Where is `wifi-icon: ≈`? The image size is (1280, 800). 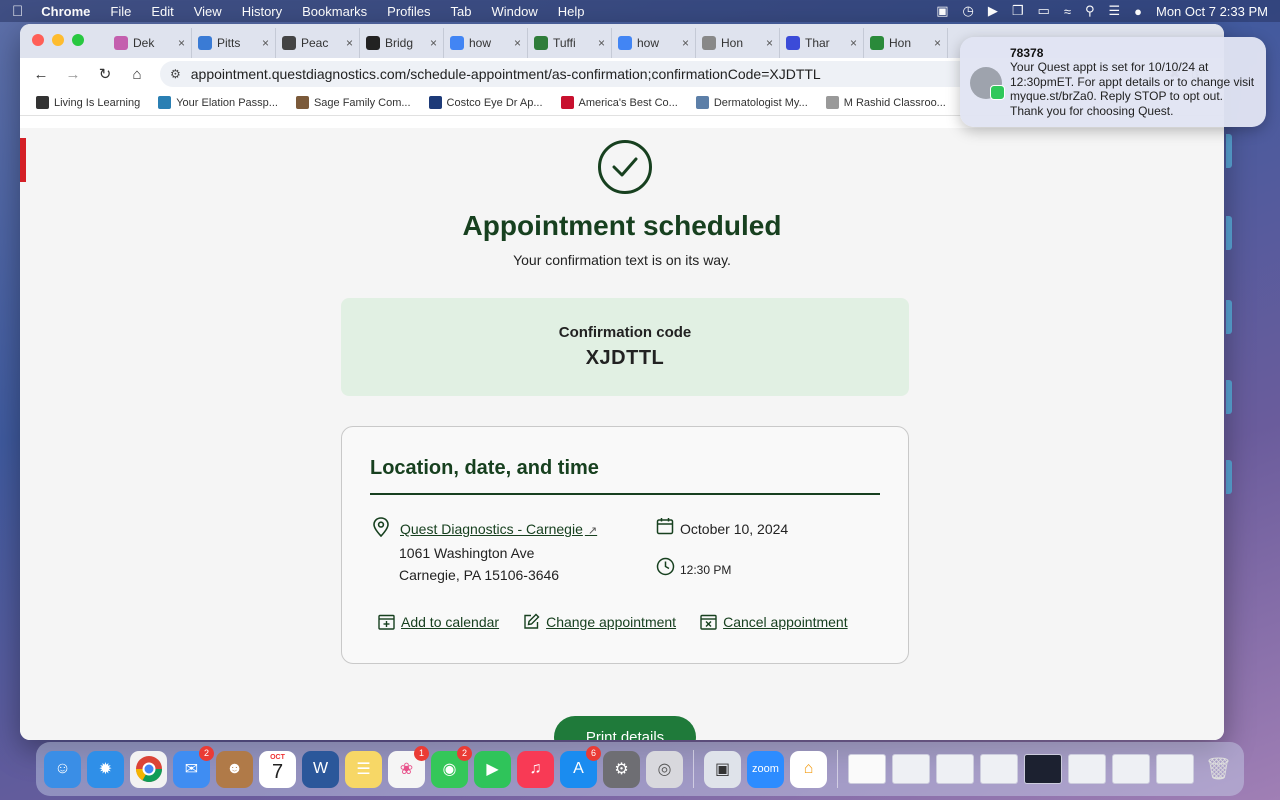 wifi-icon: ≈ is located at coordinates (1067, 11).